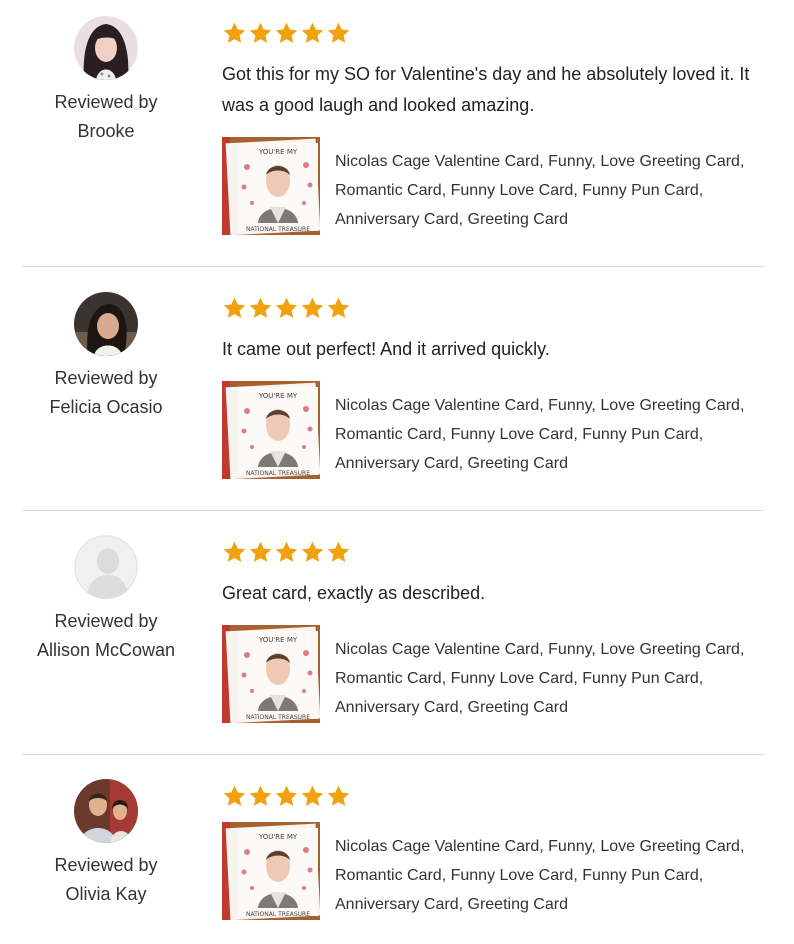  Describe the element at coordinates (106, 407) in the screenshot. I see `reviewer-name: Felicia Ocasio` at that location.